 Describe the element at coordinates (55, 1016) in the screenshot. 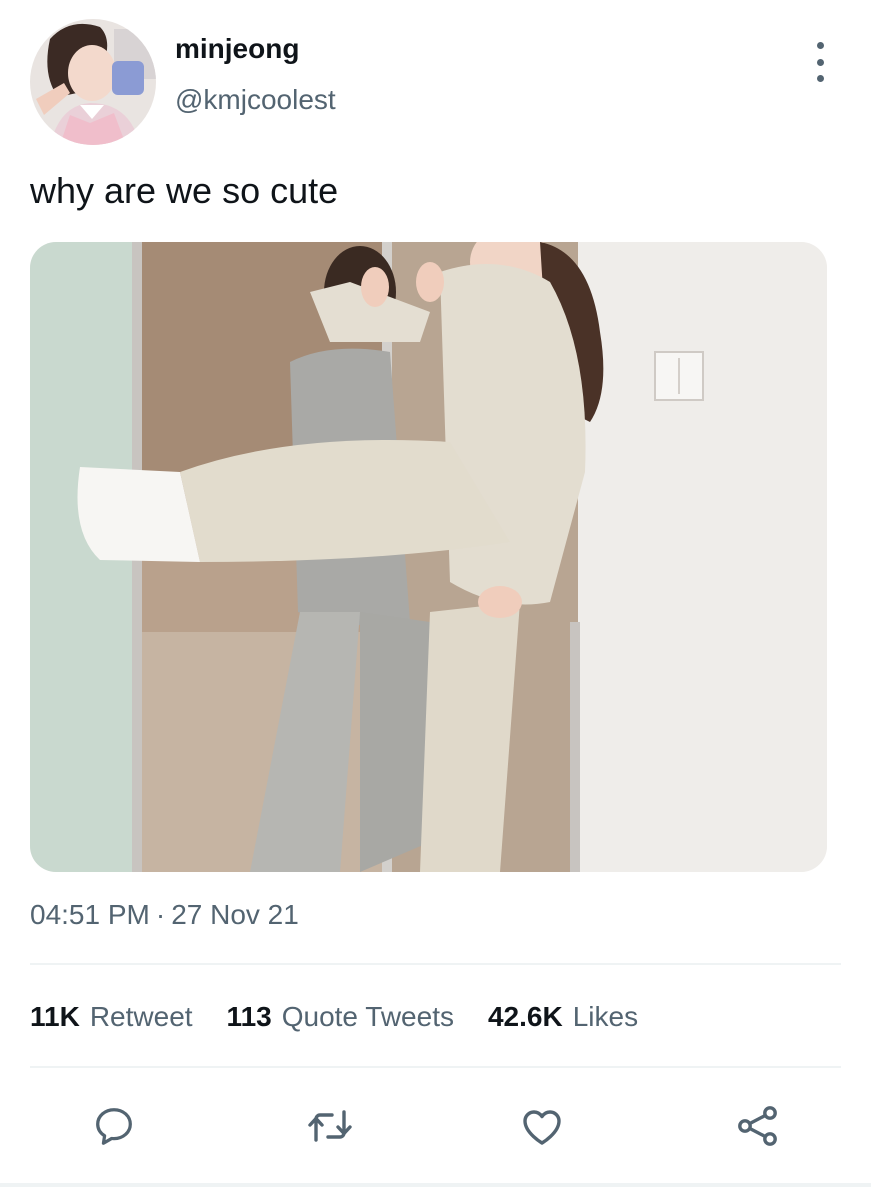

I see `retweet-count: 11K` at that location.